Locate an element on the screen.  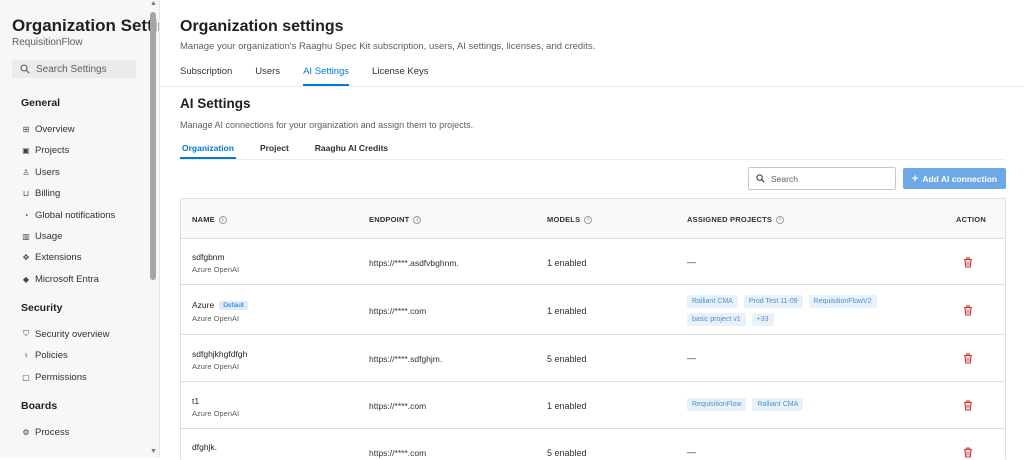
sidebar-item-label: Overview is located at coordinates (55, 129).